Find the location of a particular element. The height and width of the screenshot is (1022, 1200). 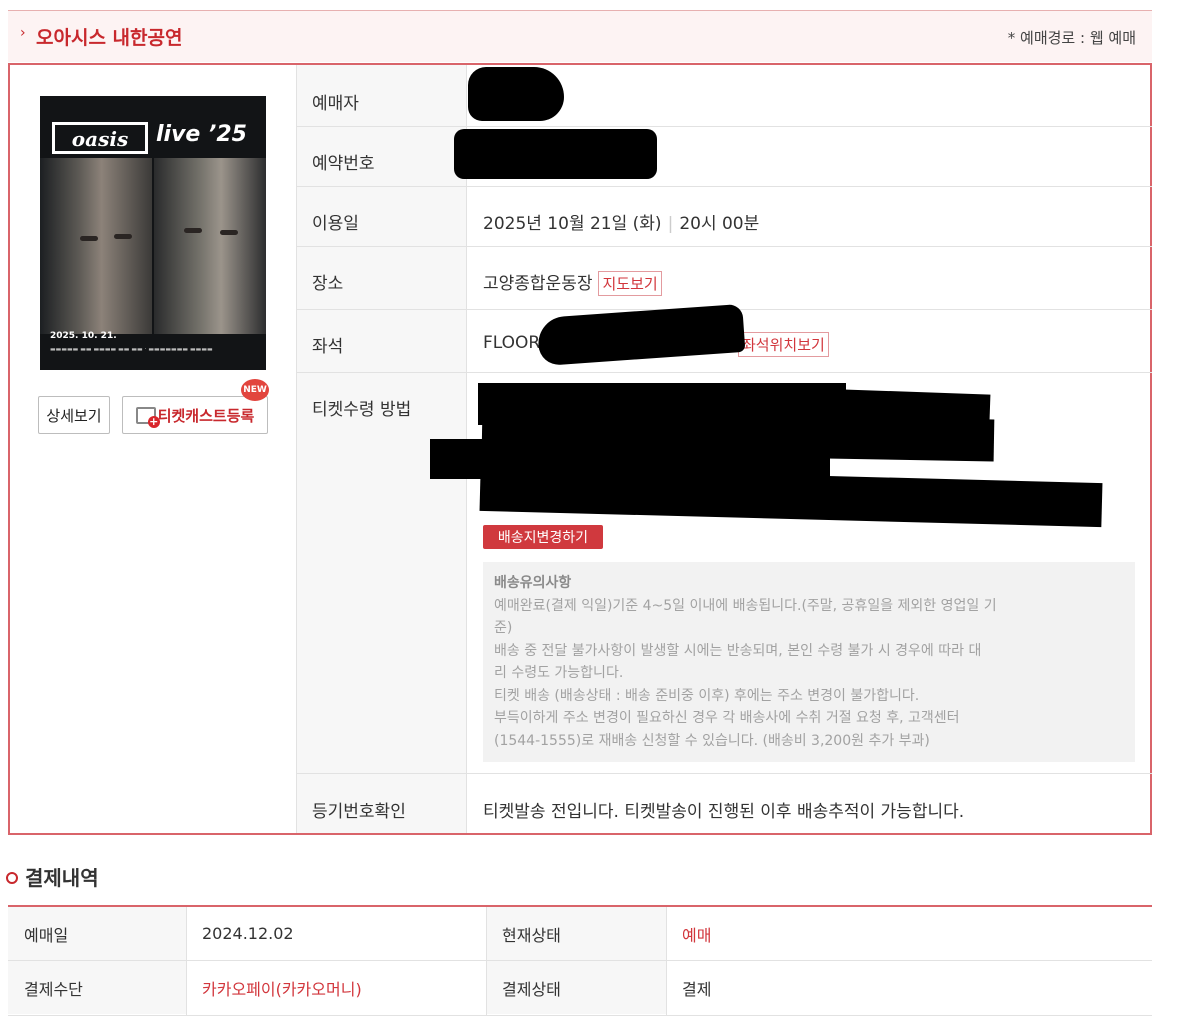

poster-face-right is located at coordinates (210, 246).